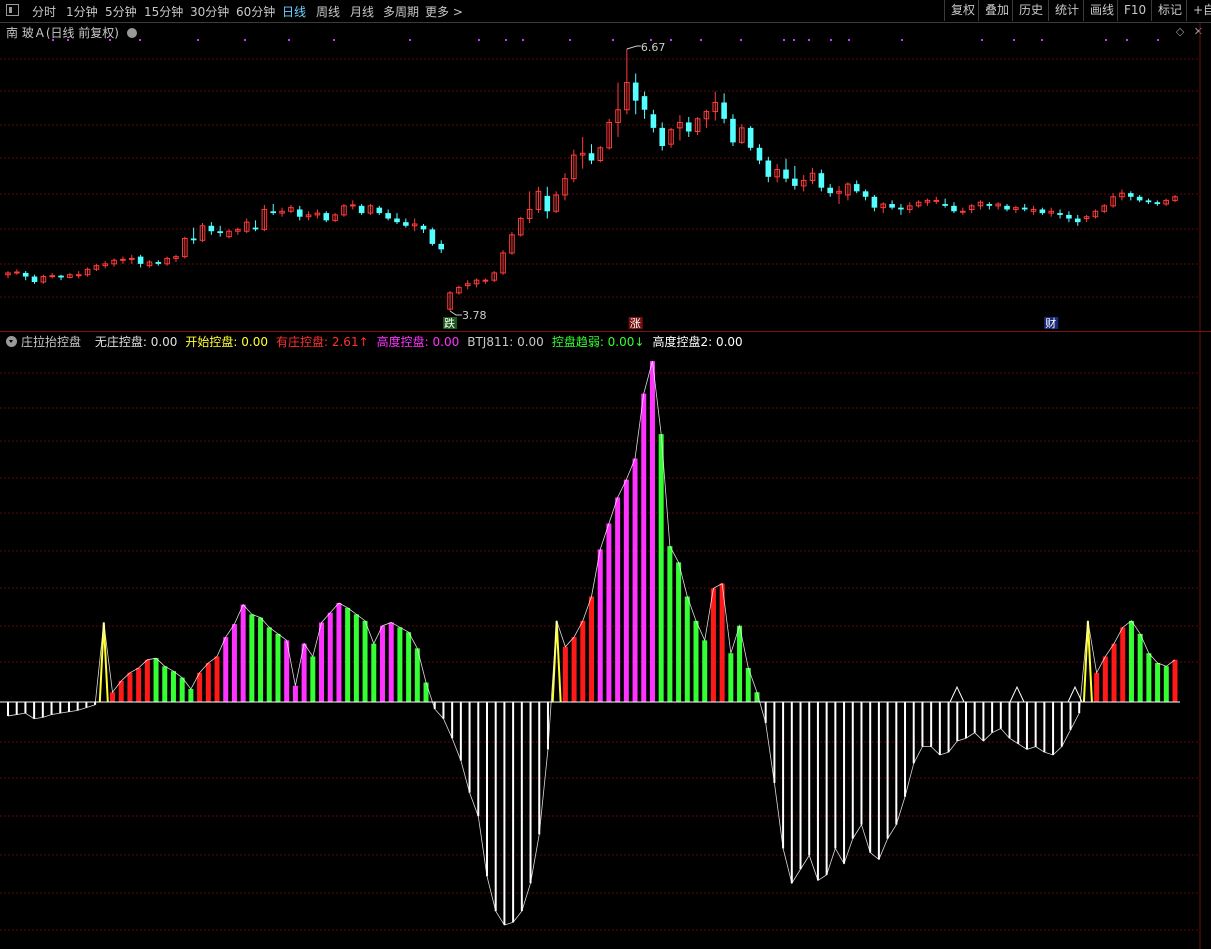 The height and width of the screenshot is (949, 1211). What do you see at coordinates (1050, 323) in the screenshot?
I see `marker-cai: 财` at bounding box center [1050, 323].